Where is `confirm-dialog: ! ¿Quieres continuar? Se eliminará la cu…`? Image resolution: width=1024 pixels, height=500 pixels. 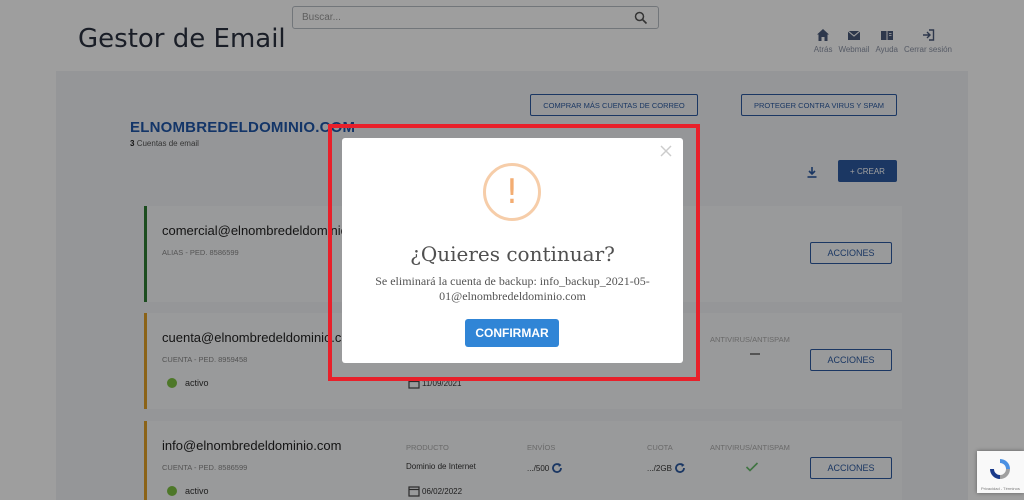 confirm-dialog: ! ¿Quieres continuar? Se eliminará la cu… is located at coordinates (512, 250).